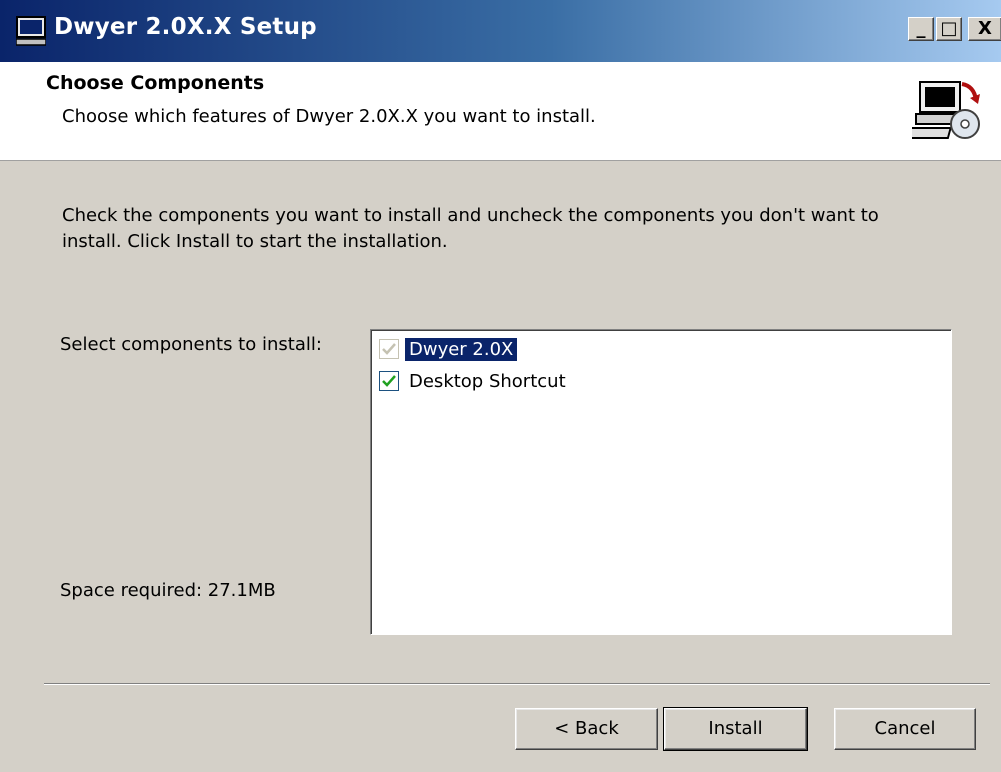 Image resolution: width=1001 pixels, height=772 pixels. Describe the element at coordinates (185, 27) in the screenshot. I see `window-title: Dwyer 2.0X.X Setup` at that location.